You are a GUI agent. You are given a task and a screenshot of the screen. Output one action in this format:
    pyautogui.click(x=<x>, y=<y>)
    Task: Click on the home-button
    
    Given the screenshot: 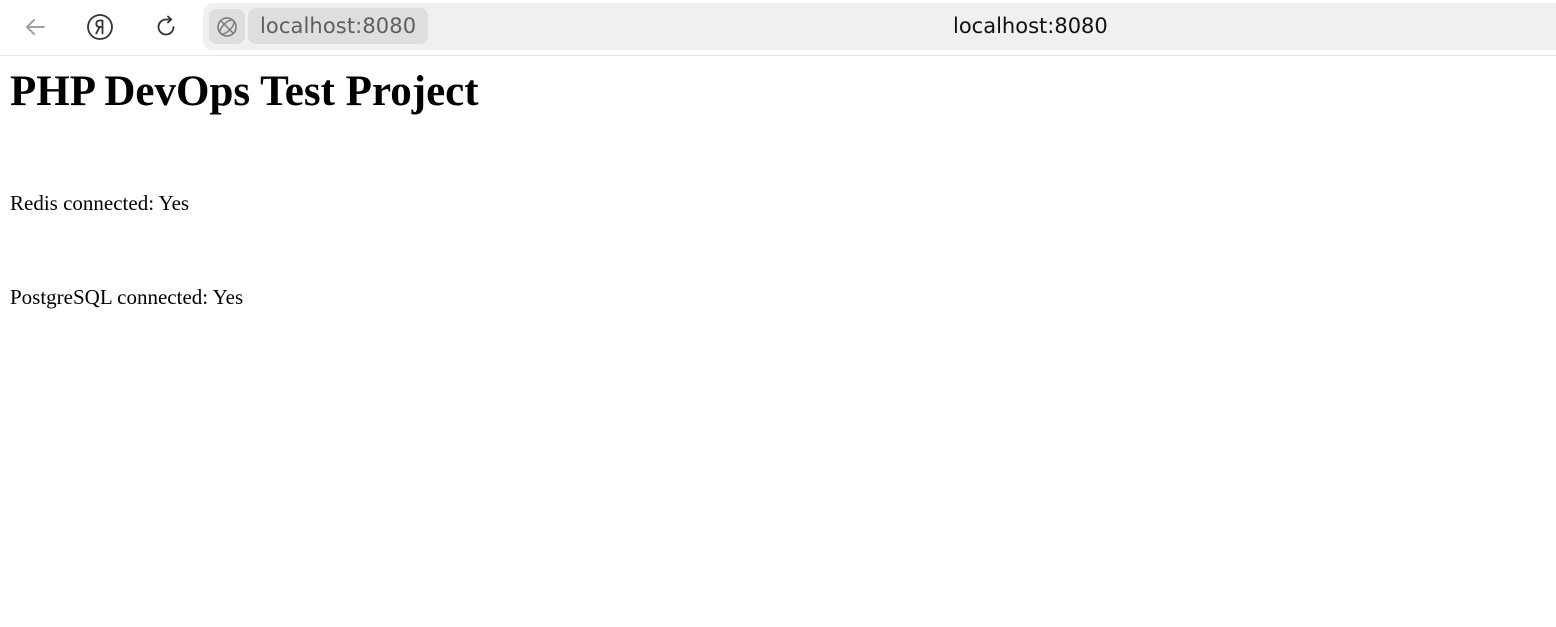 What is the action you would take?
    pyautogui.click(x=100, y=27)
    